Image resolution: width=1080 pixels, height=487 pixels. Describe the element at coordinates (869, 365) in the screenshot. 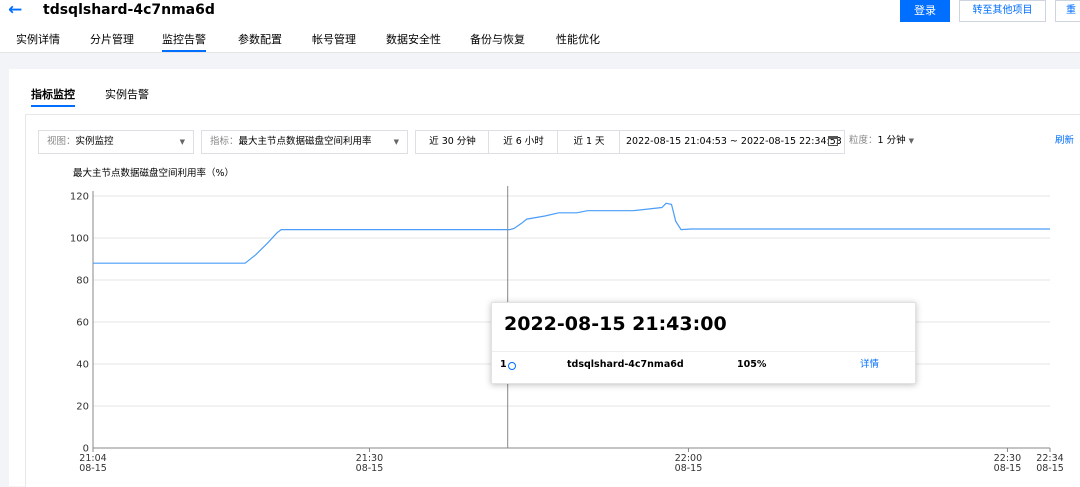

I see `tooltip-detail-link: 详情` at that location.